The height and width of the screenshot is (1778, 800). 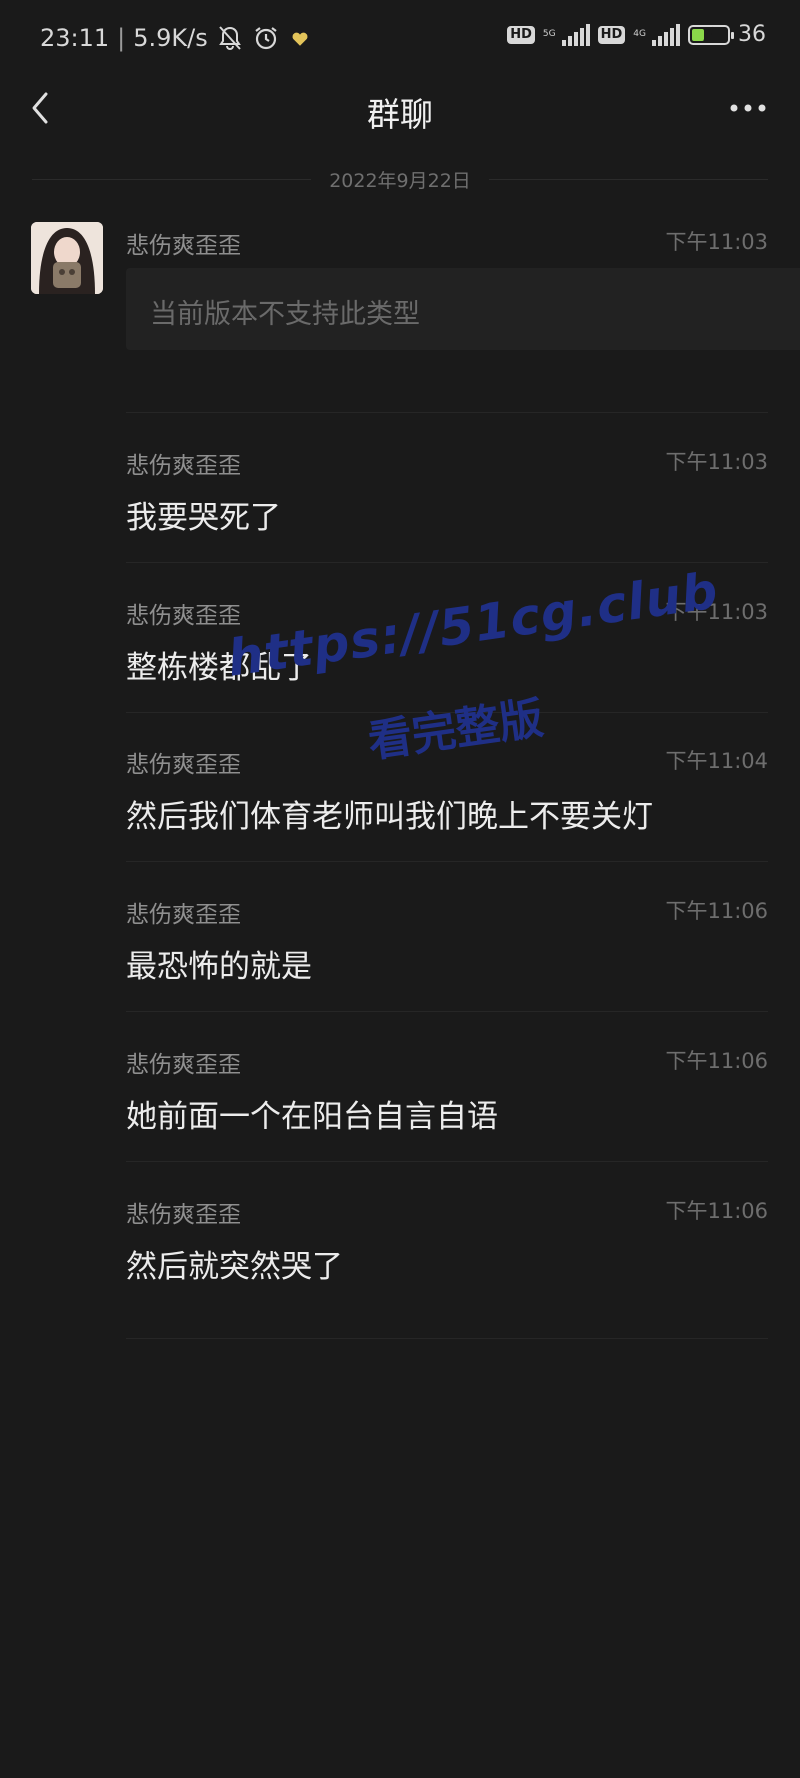 I want to click on network-type-1: 5G, so click(x=549, y=34).